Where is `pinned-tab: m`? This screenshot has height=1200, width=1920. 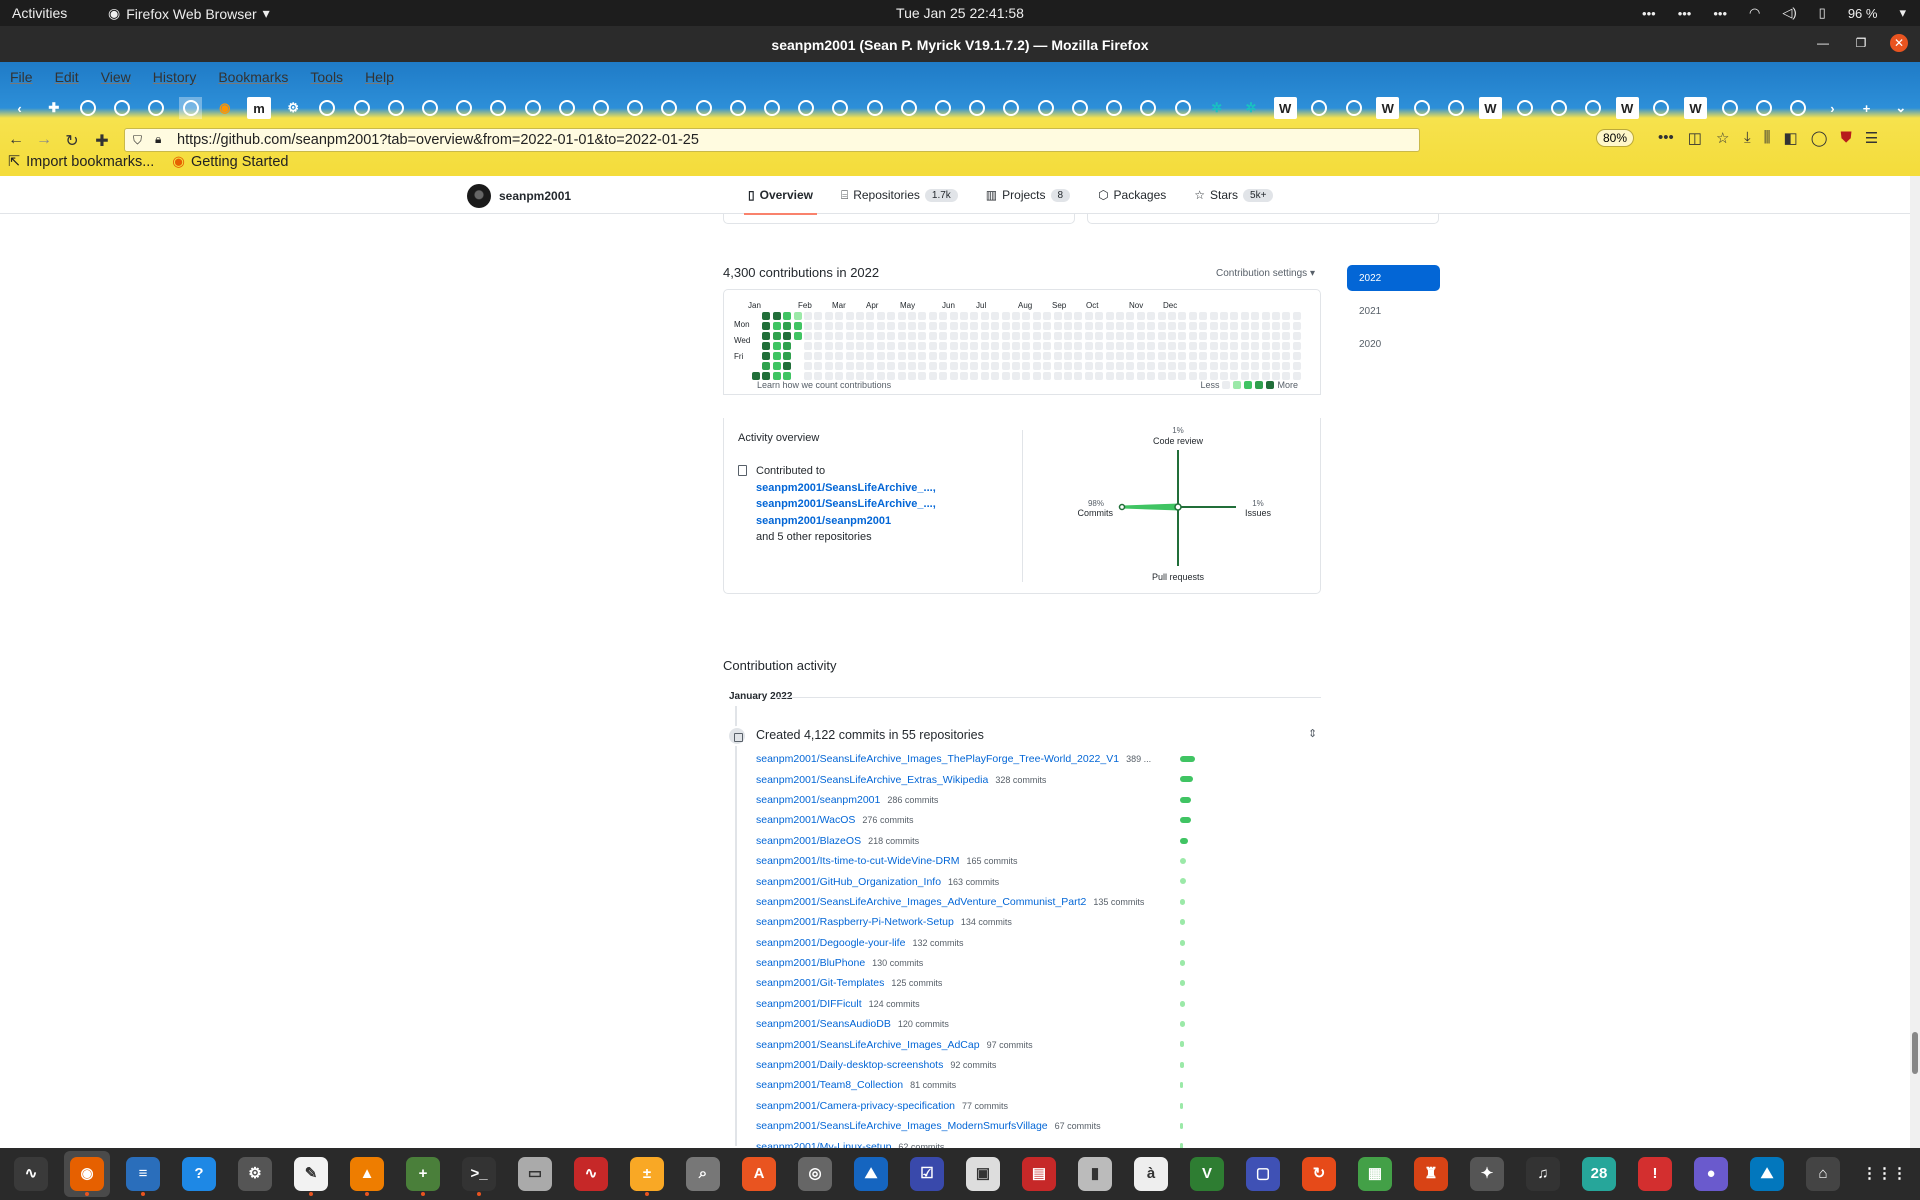
pinned-tab: m is located at coordinates (259, 108).